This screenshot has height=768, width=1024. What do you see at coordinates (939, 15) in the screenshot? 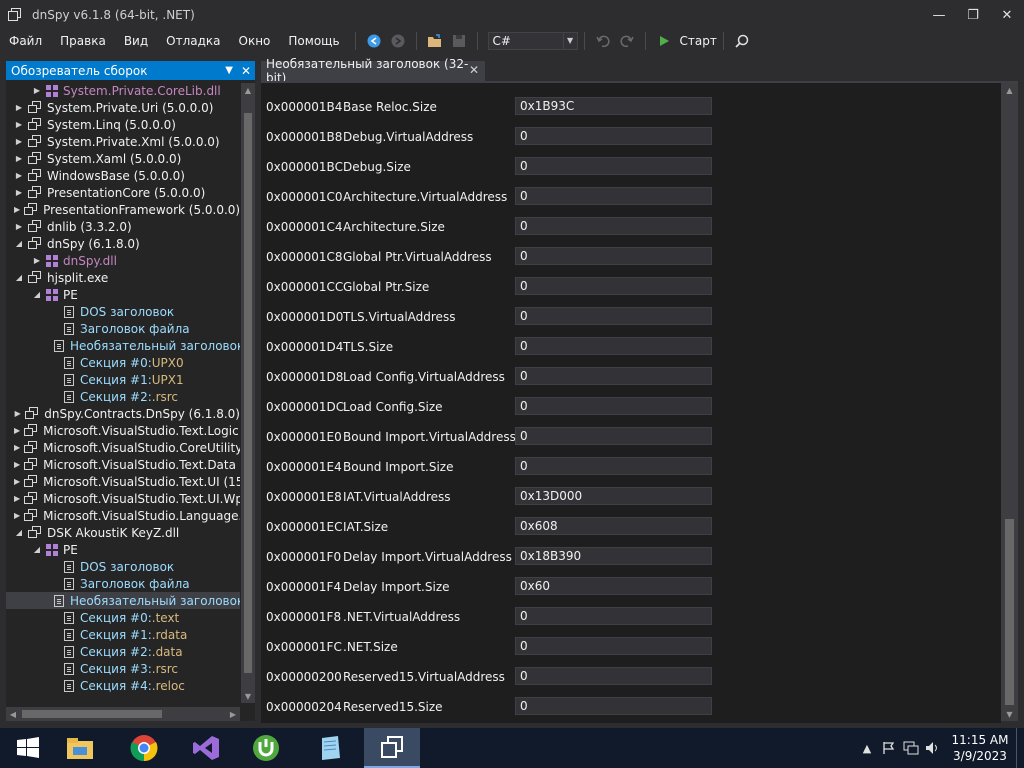
I see `minimize-button: —` at bounding box center [939, 15].